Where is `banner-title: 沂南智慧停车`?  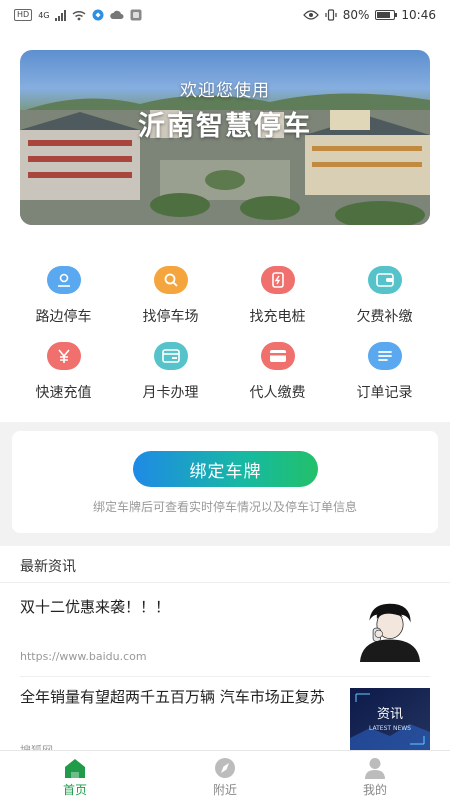 banner-title: 沂南智慧停车 is located at coordinates (225, 126).